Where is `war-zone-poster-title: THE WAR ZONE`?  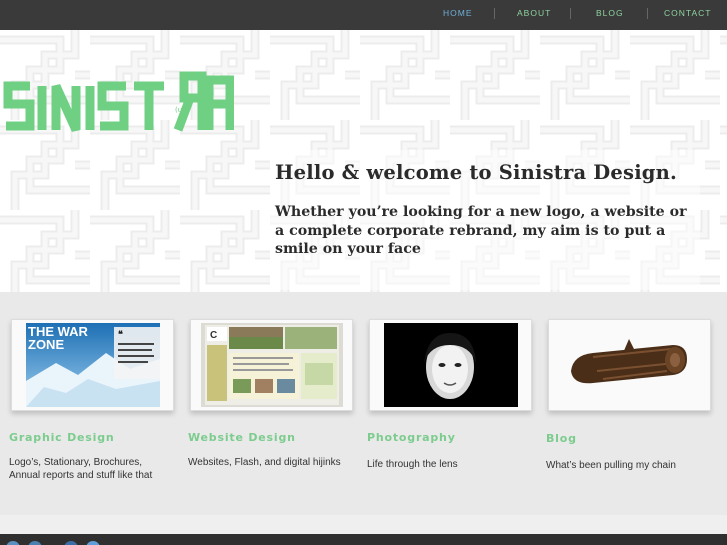
war-zone-poster-title: THE WAR ZONE is located at coordinates (58, 338).